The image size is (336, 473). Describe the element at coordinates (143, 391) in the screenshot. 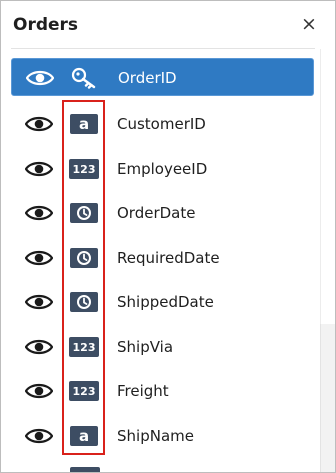

I see `field-label: Freight` at that location.